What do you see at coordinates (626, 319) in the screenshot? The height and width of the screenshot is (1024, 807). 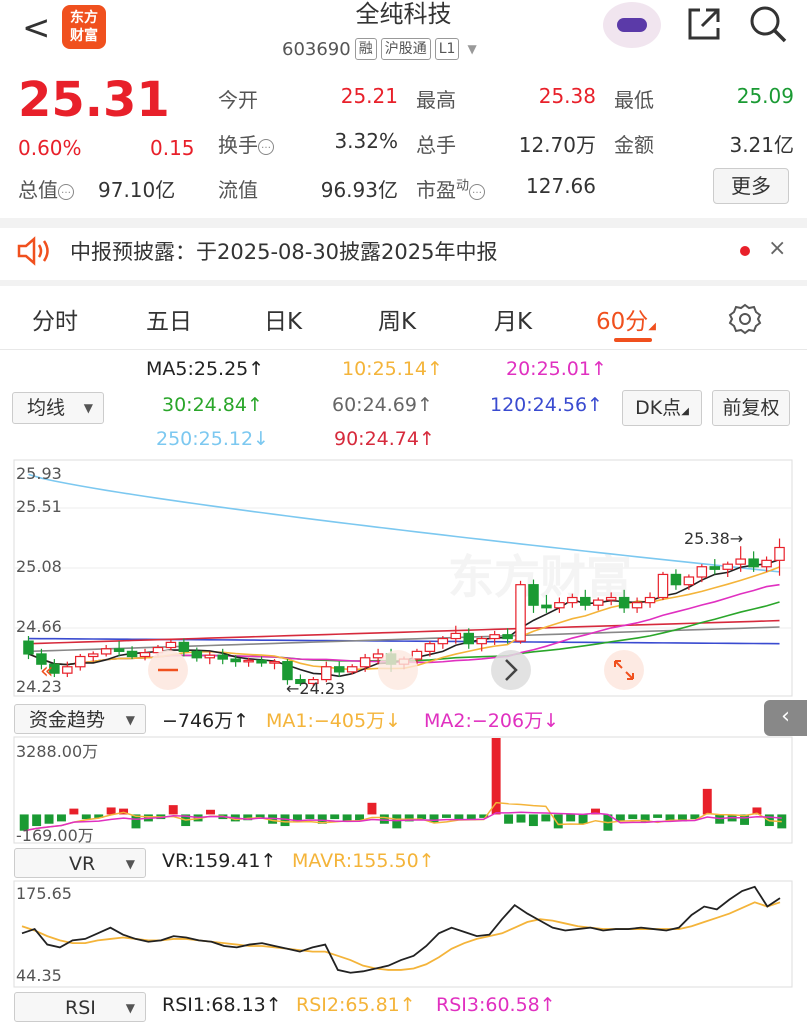 I see `tab-60-min: 60分◢` at bounding box center [626, 319].